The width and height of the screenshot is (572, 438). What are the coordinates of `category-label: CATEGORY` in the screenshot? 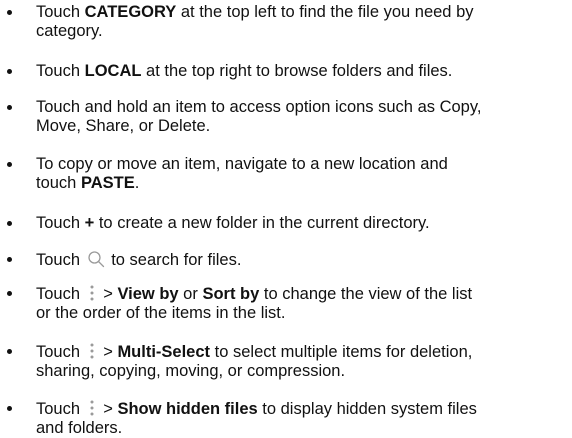 It's located at (130, 12).